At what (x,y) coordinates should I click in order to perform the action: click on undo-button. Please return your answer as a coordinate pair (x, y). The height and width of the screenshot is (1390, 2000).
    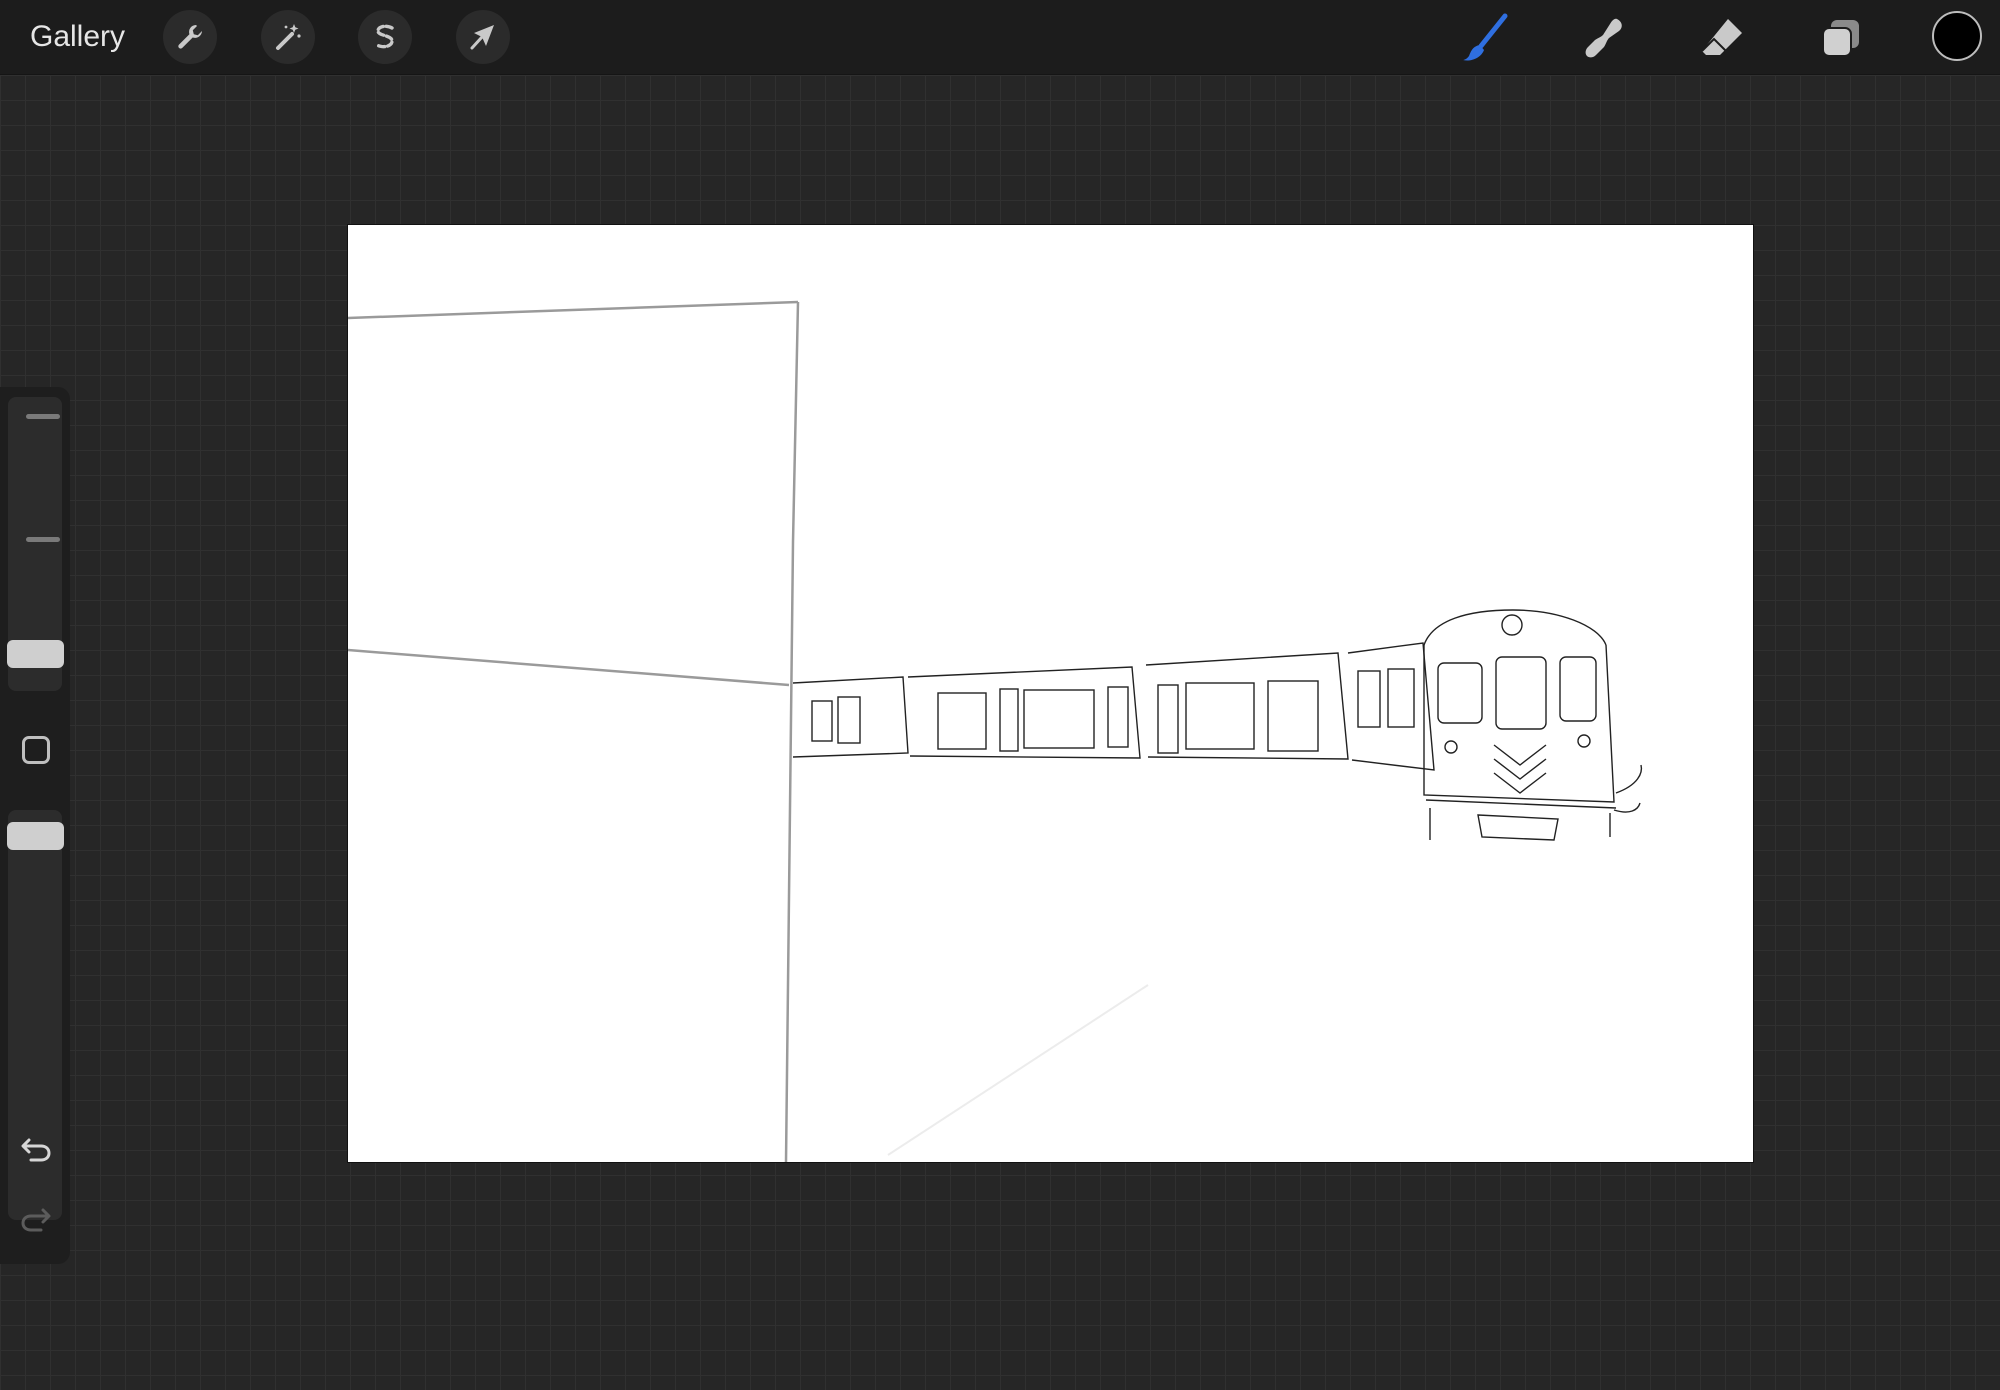
    Looking at the image, I should click on (36, 1151).